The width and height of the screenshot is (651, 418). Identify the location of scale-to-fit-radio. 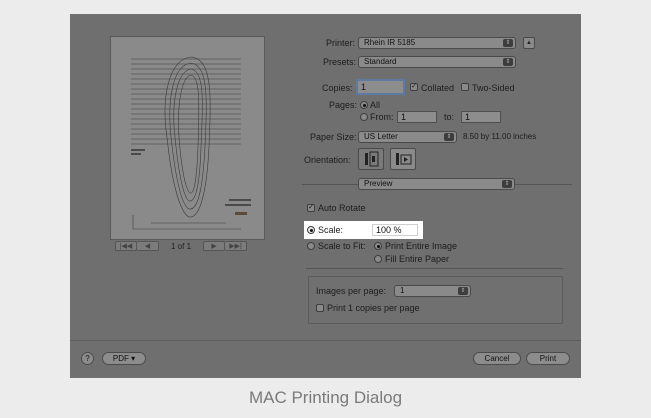
(311, 246).